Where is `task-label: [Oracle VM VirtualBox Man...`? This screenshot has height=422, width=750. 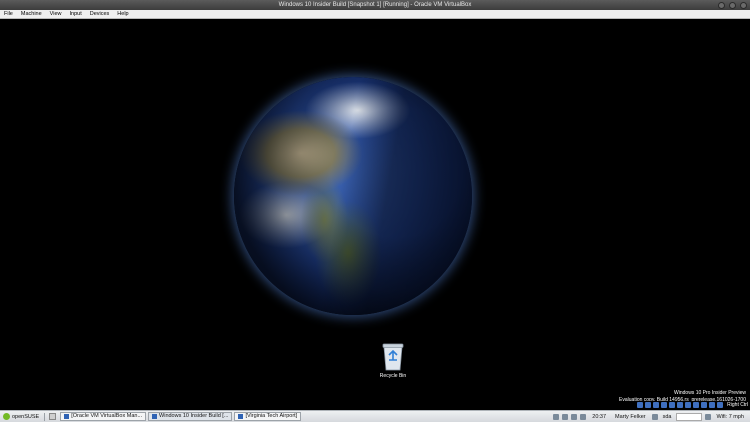
task-label: [Oracle VM VirtualBox Man... is located at coordinates (107, 416).